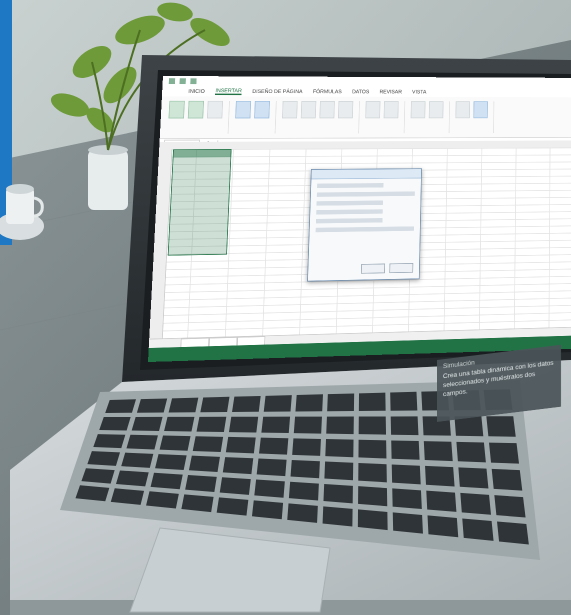  What do you see at coordinates (480, 110) in the screenshot?
I see `video-button` at bounding box center [480, 110].